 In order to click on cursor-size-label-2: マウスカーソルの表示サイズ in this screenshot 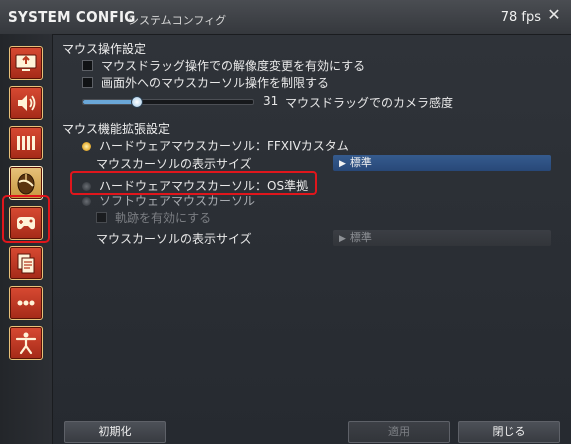, I will do `click(174, 239)`.